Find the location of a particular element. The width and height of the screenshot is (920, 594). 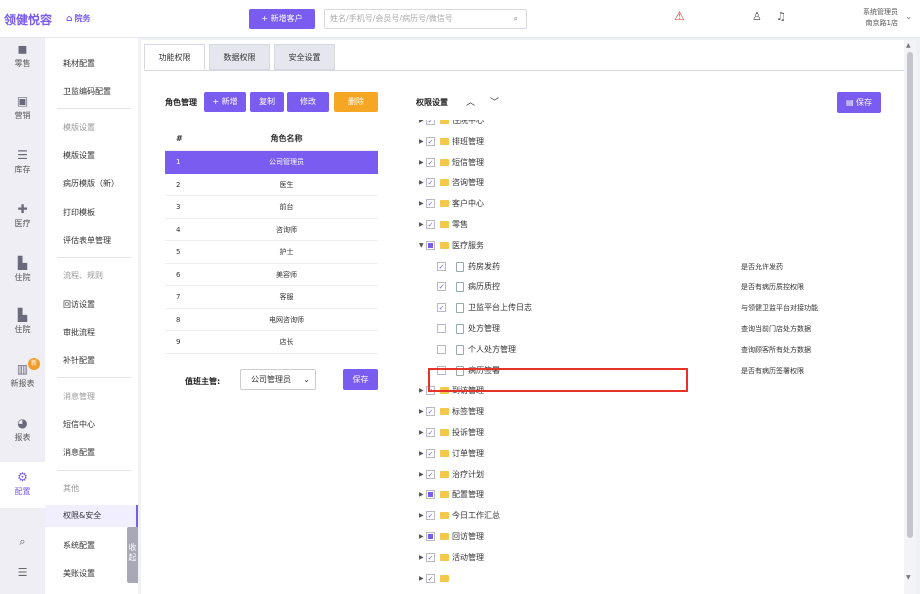

tree-node: ▶ ✓ 治疗计划 is located at coordinates (651, 475).